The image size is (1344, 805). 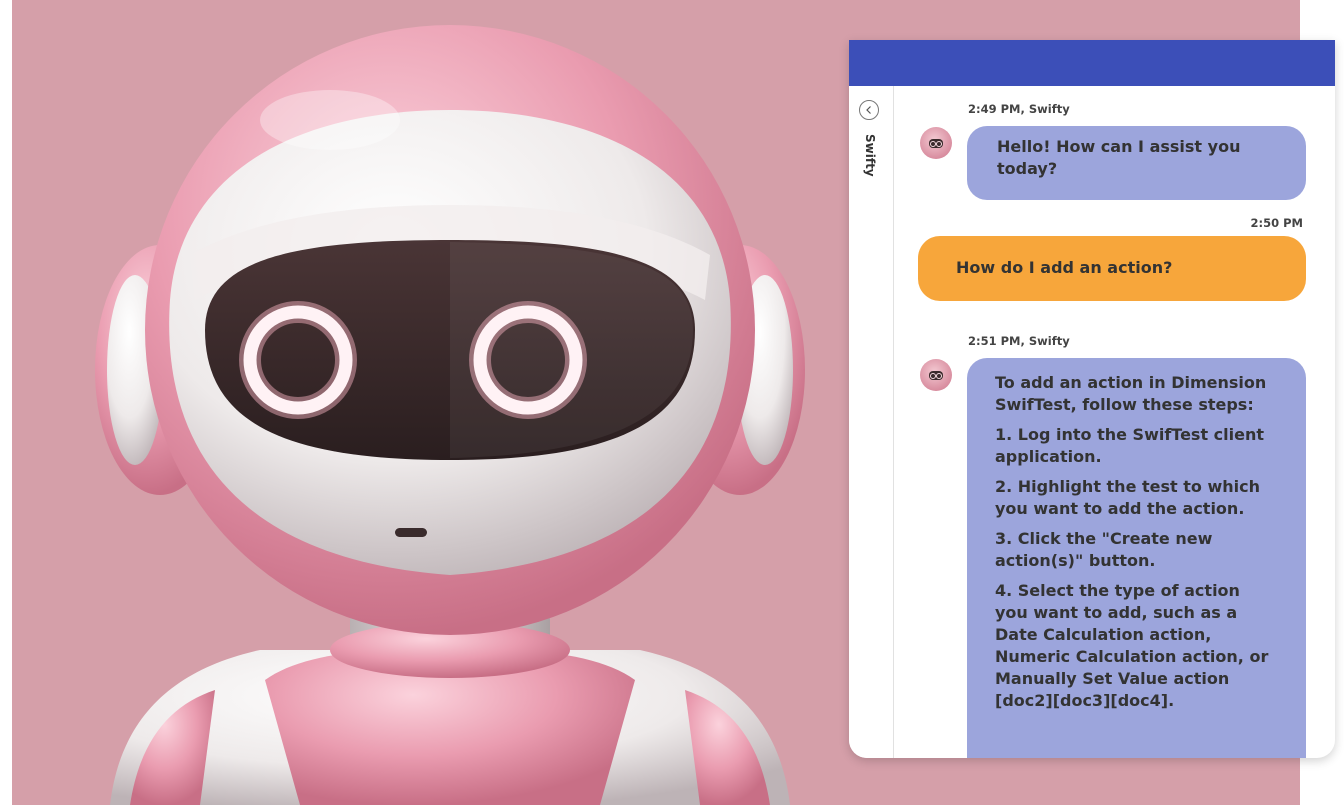 What do you see at coordinates (1119, 157) in the screenshot?
I see `message-text: Hello! How can I assist you today?` at bounding box center [1119, 157].